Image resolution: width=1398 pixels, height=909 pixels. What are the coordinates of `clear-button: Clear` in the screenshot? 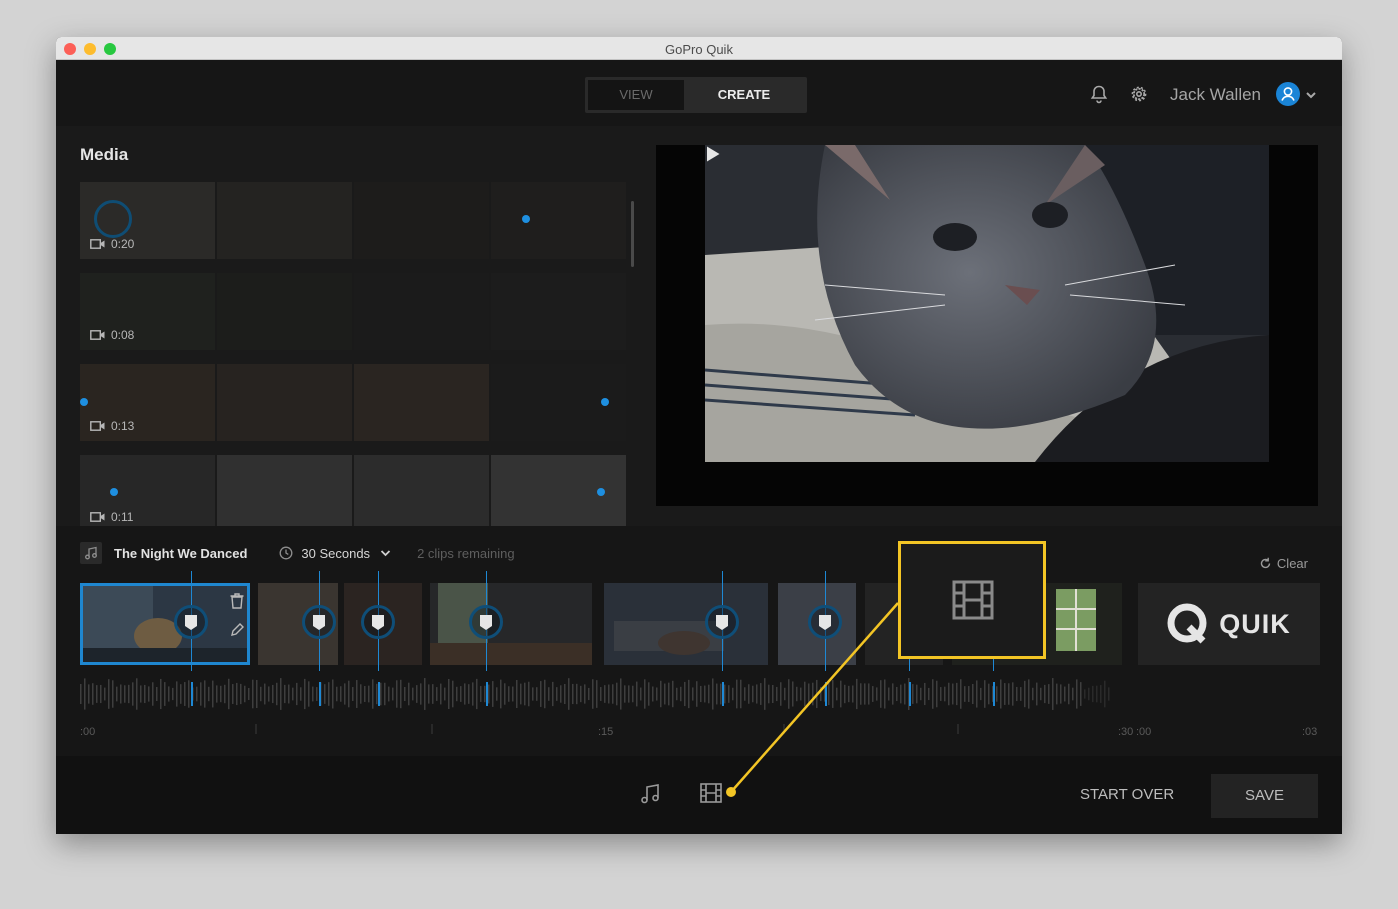 It's located at (1283, 563).